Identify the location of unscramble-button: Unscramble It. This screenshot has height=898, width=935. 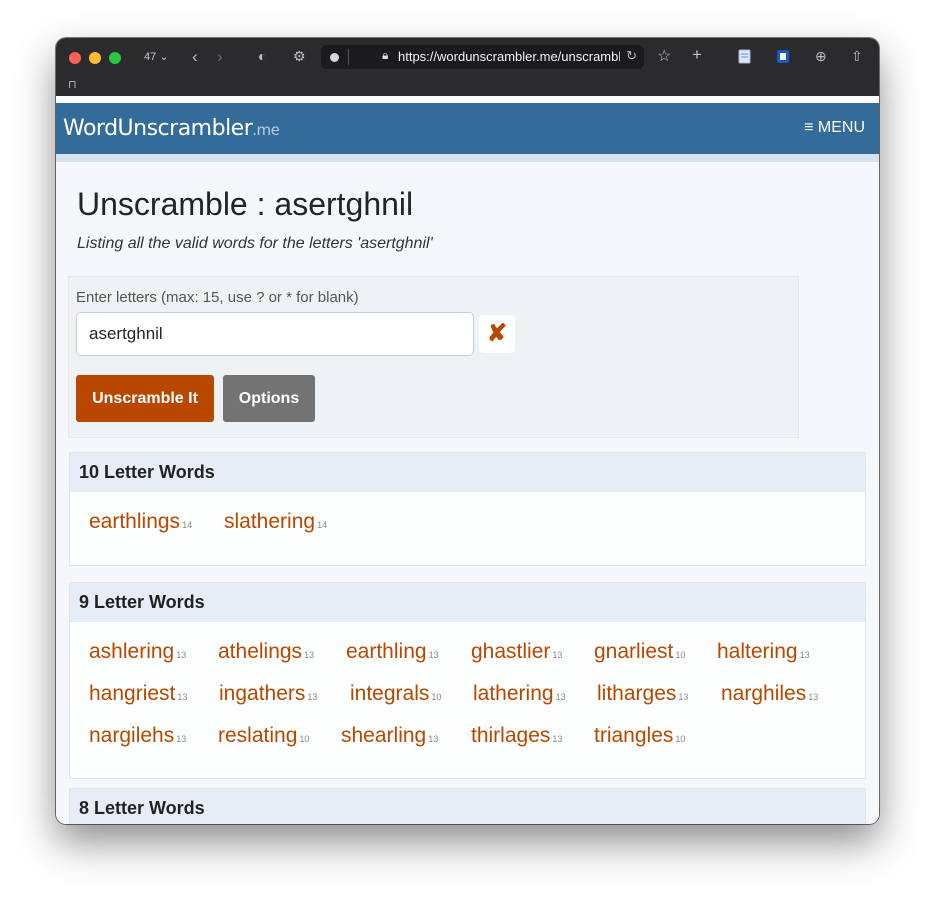
(145, 398).